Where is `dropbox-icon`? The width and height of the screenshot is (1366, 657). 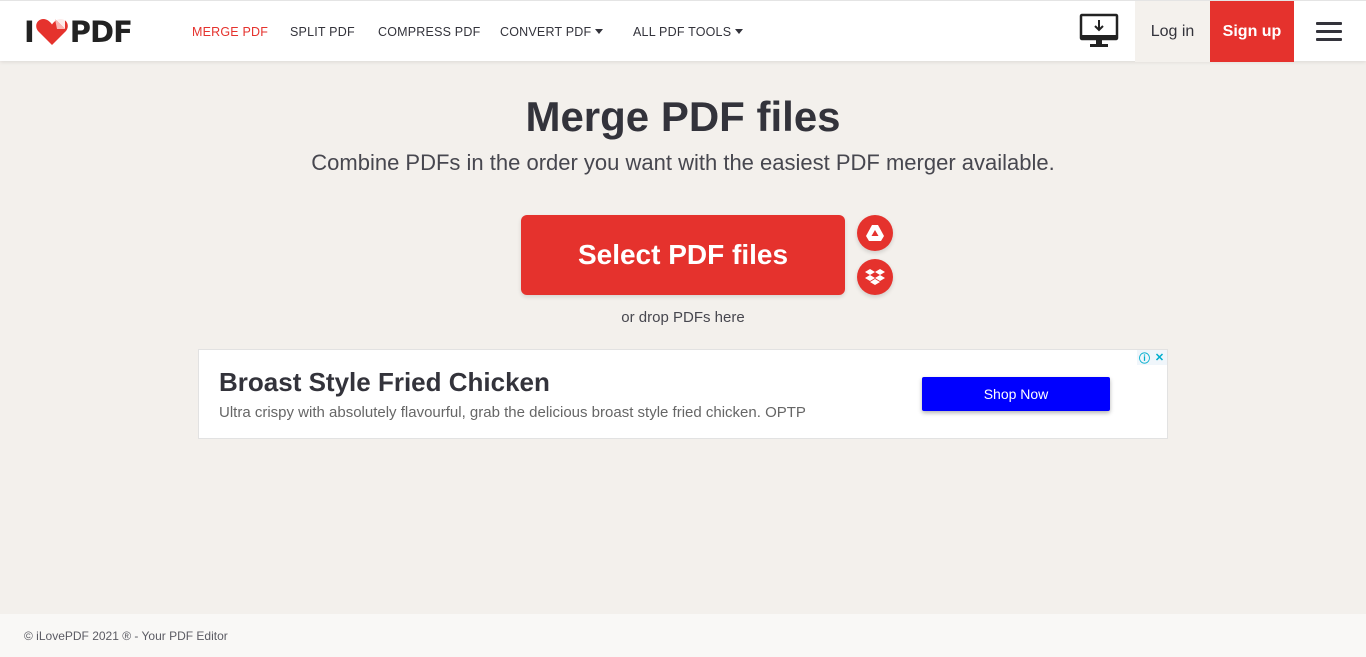 dropbox-icon is located at coordinates (875, 277).